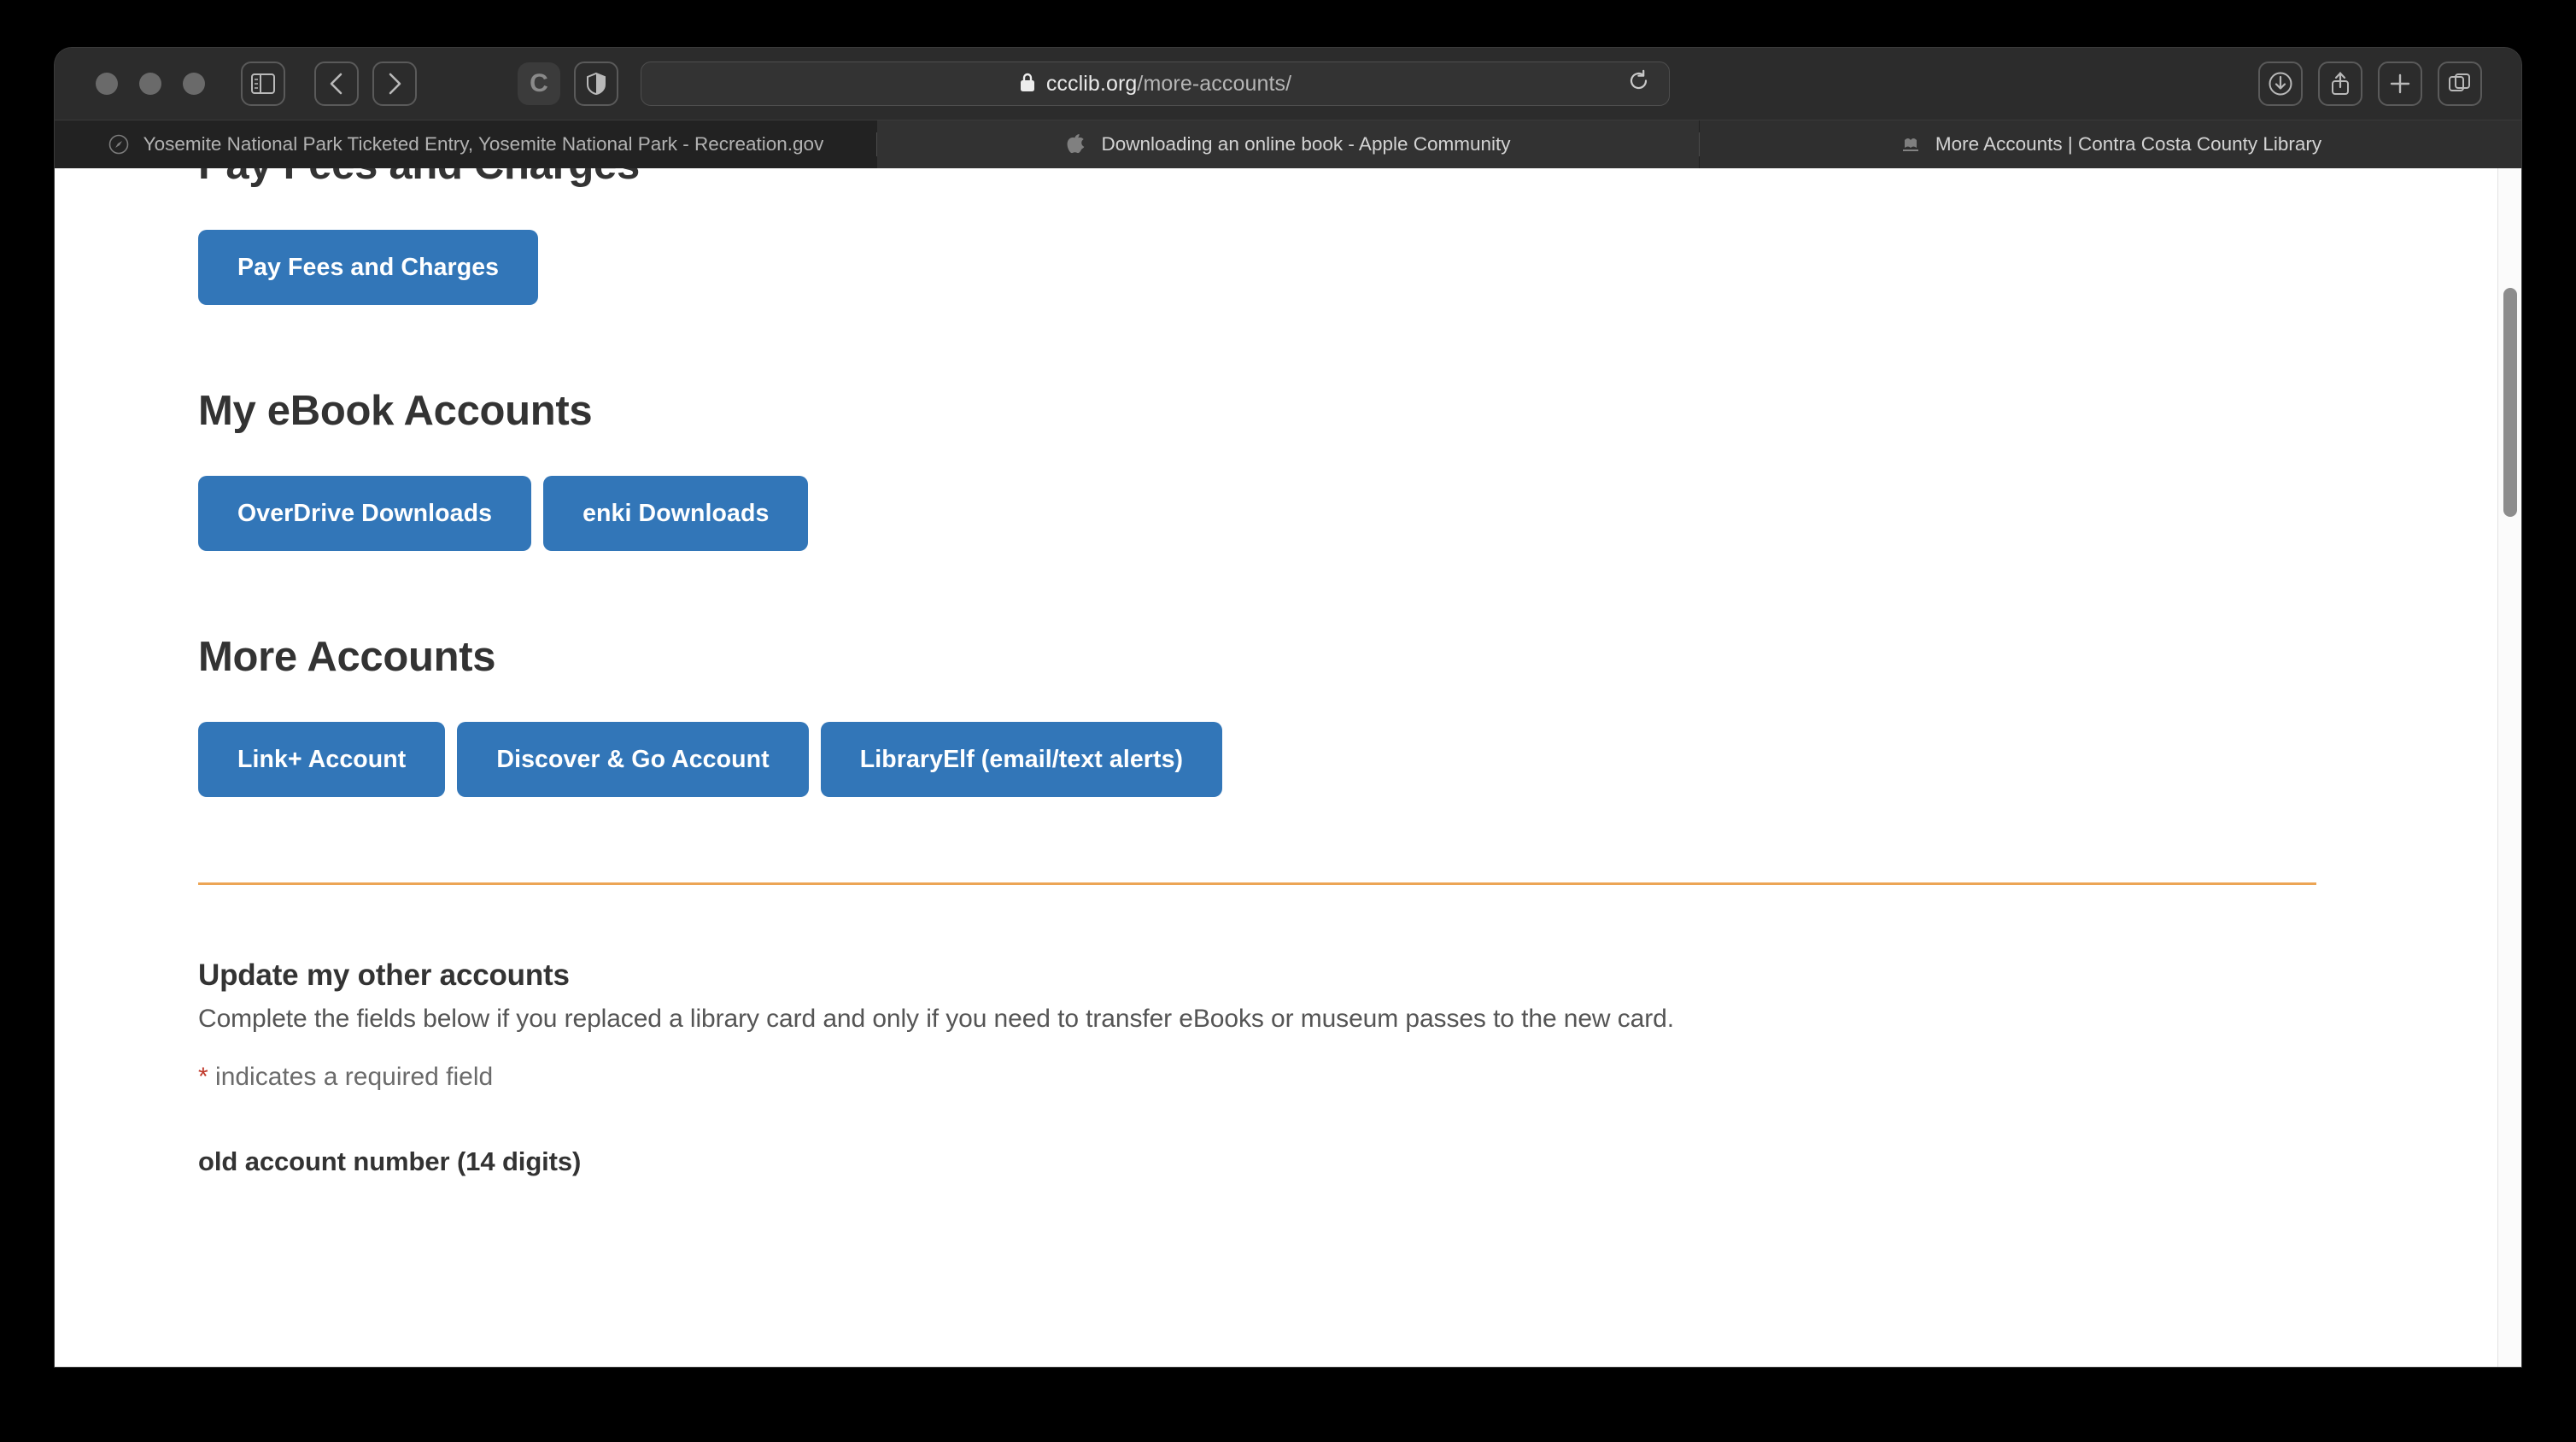 This screenshot has width=2576, height=1442. Describe the element at coordinates (368, 267) in the screenshot. I see `pay-fees-and-charges-button: Pay Fees and Charges` at that location.